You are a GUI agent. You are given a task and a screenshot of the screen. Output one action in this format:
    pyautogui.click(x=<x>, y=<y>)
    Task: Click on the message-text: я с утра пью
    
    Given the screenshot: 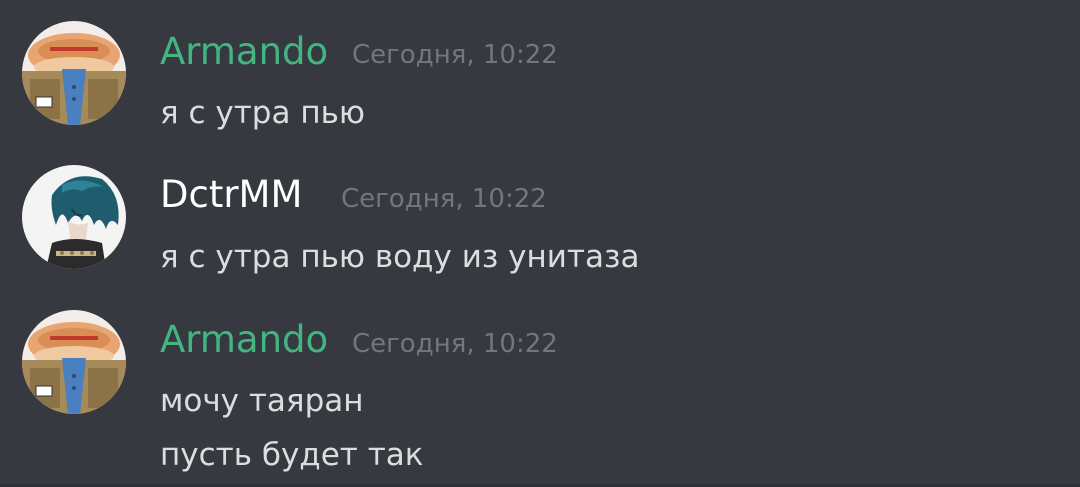 What is the action you would take?
    pyautogui.click(x=262, y=113)
    